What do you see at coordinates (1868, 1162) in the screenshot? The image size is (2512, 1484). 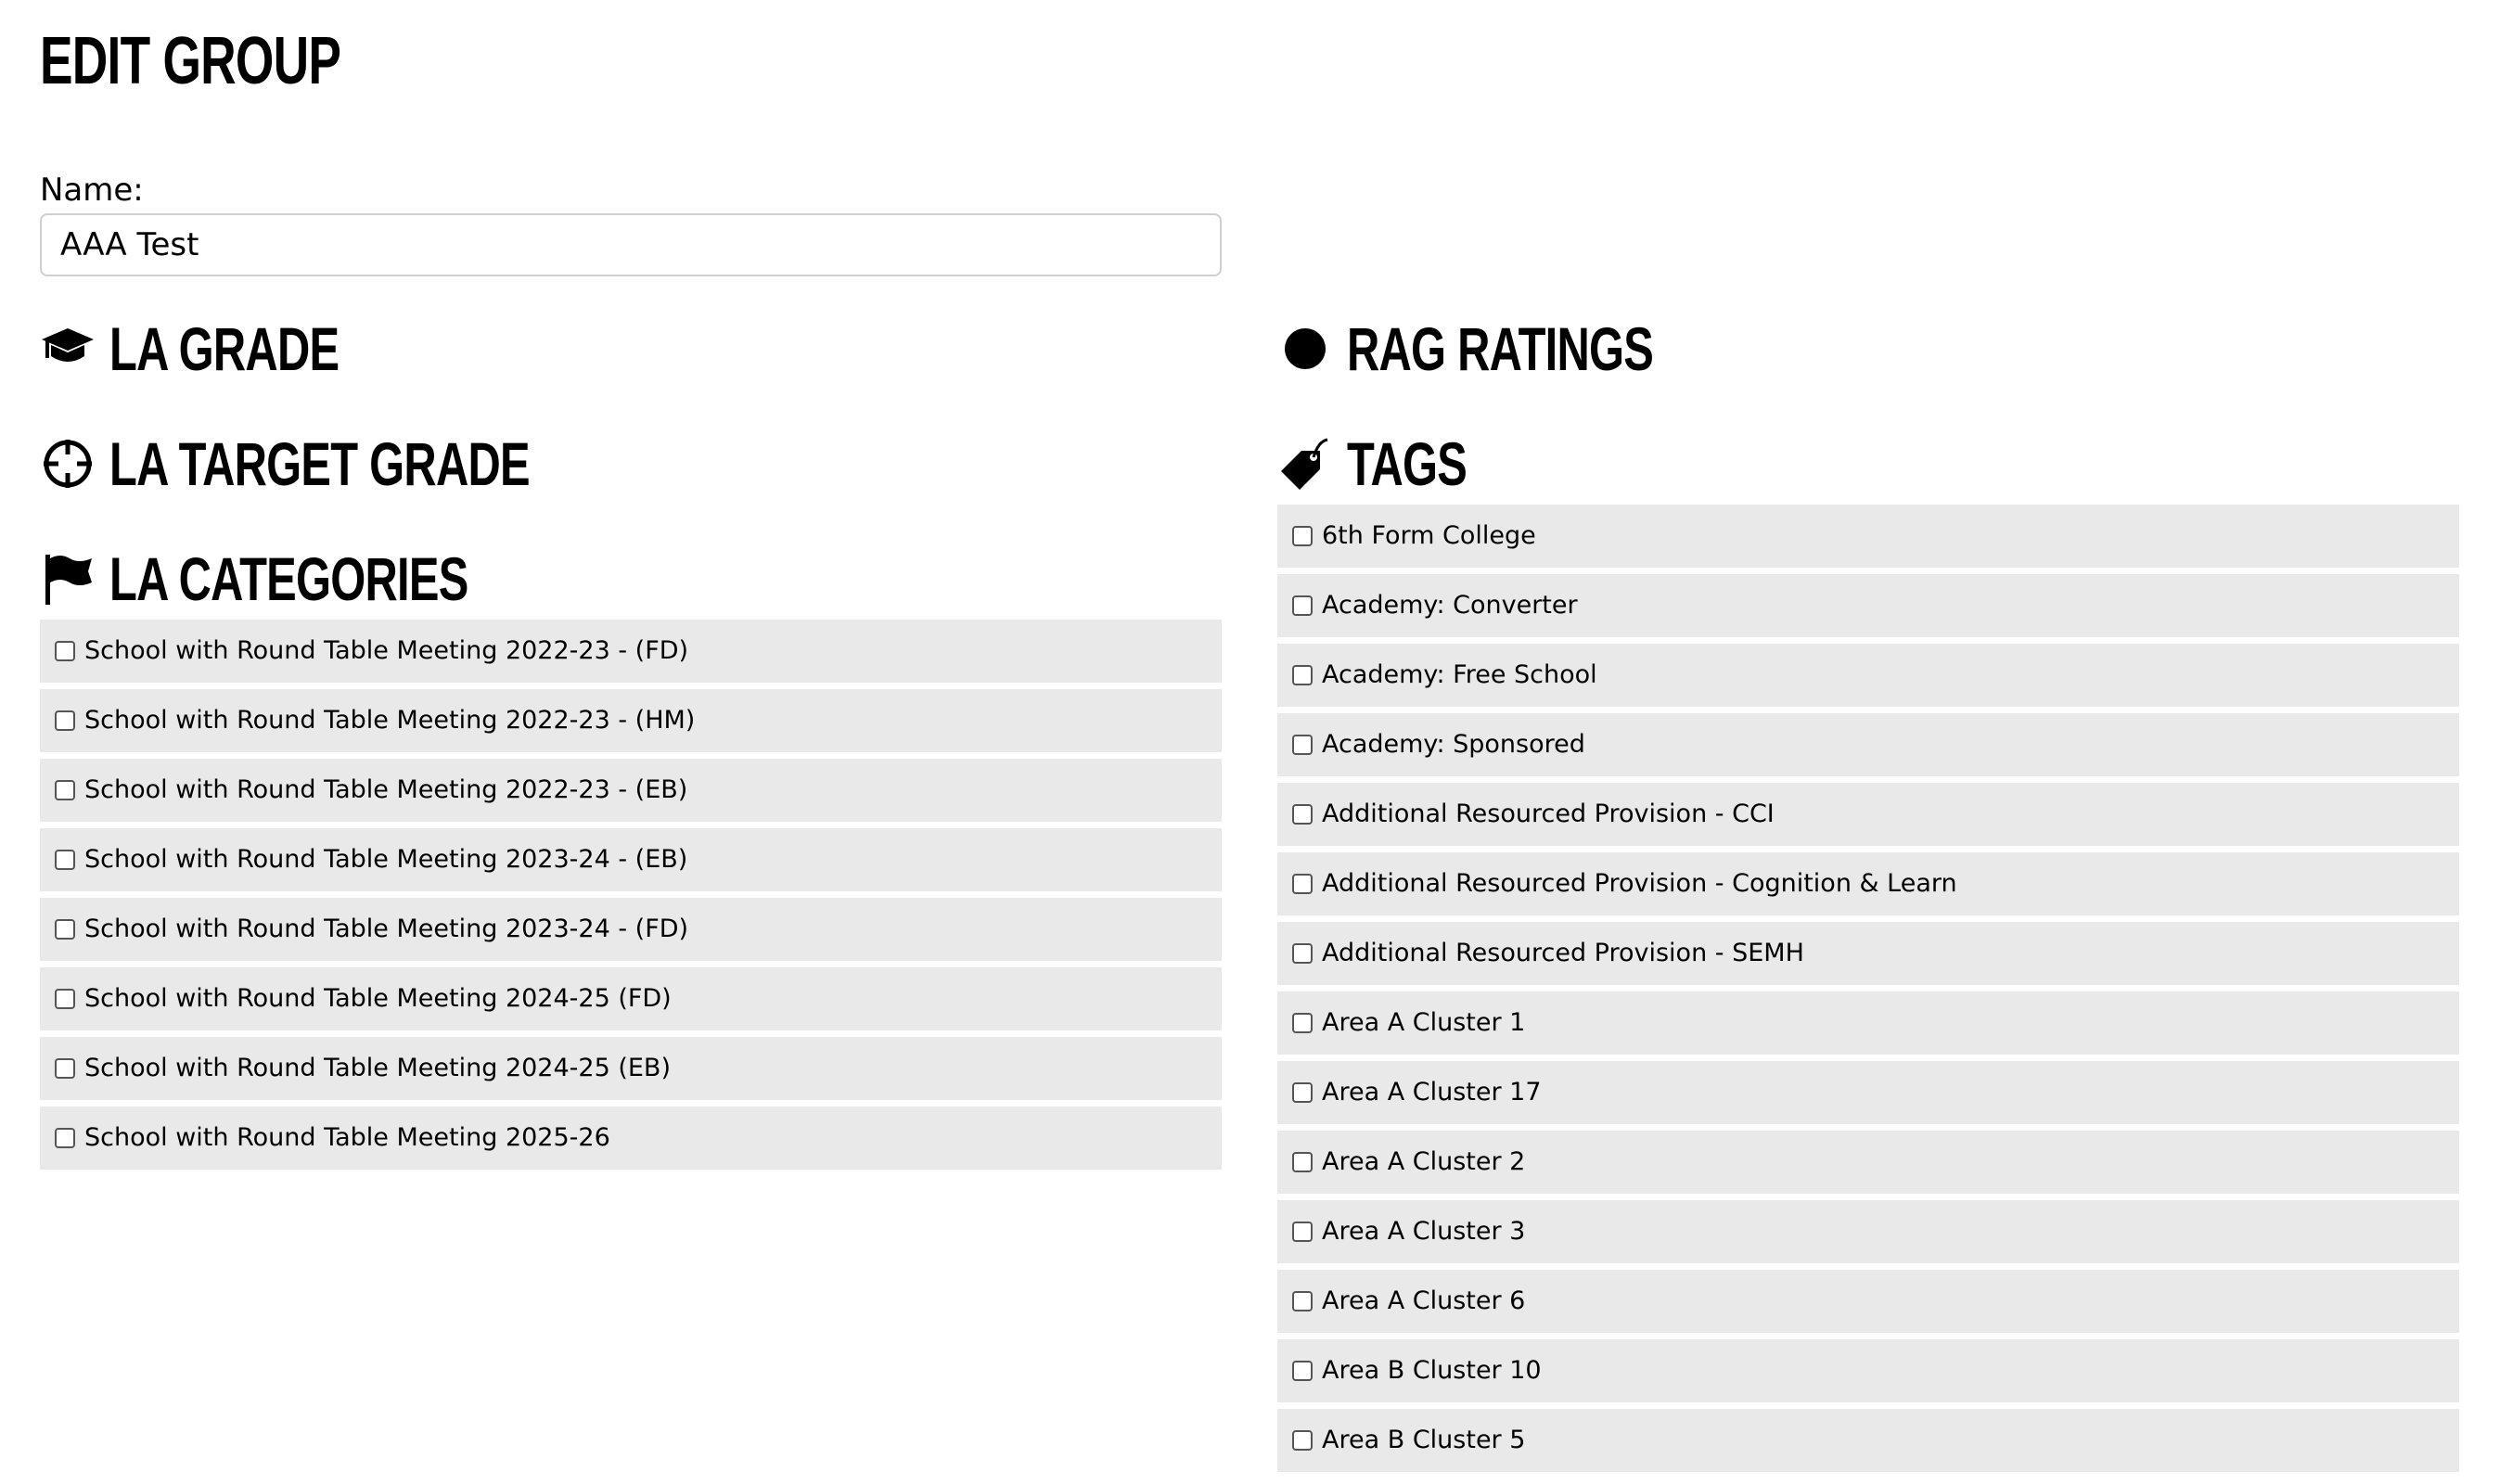 I see `list-item: Area A Cluster 2` at bounding box center [1868, 1162].